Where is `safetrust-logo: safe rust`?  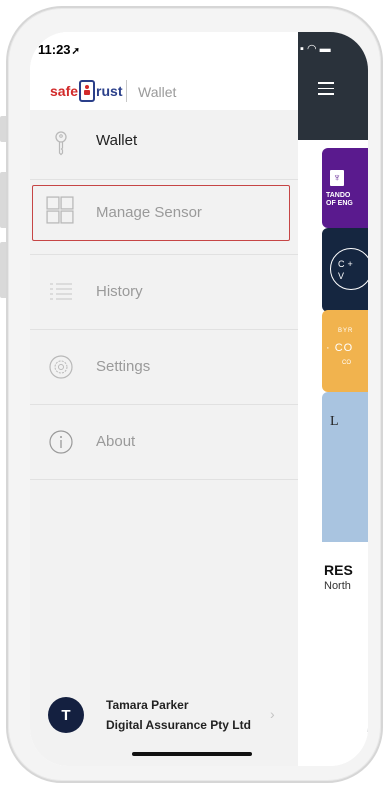
safetrust-logo: safe rust is located at coordinates (86, 91).